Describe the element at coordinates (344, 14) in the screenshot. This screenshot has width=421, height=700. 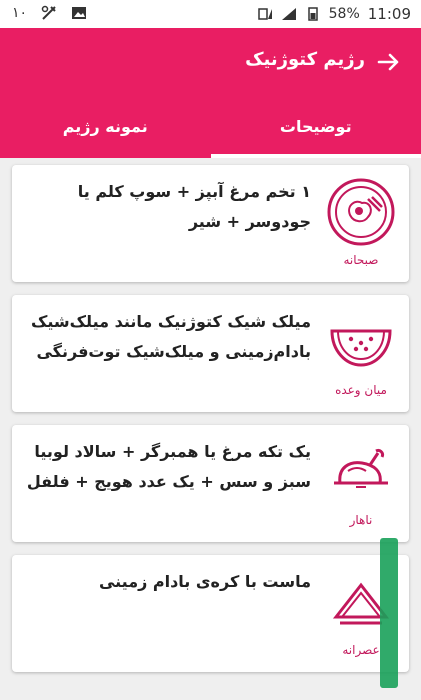
I see `battery-level: 58%` at that location.